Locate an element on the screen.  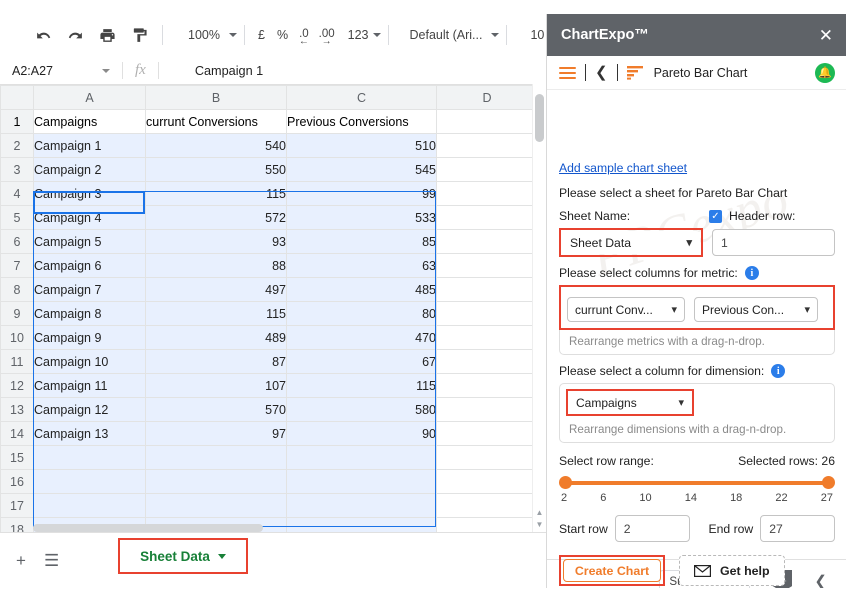
grid-cell: 545 is located at coordinates (361, 169).